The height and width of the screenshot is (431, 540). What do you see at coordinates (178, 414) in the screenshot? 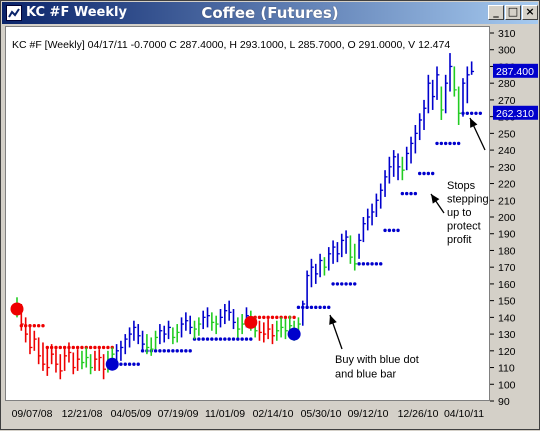
I see `x-tick-label: 07/19/09` at bounding box center [178, 414].